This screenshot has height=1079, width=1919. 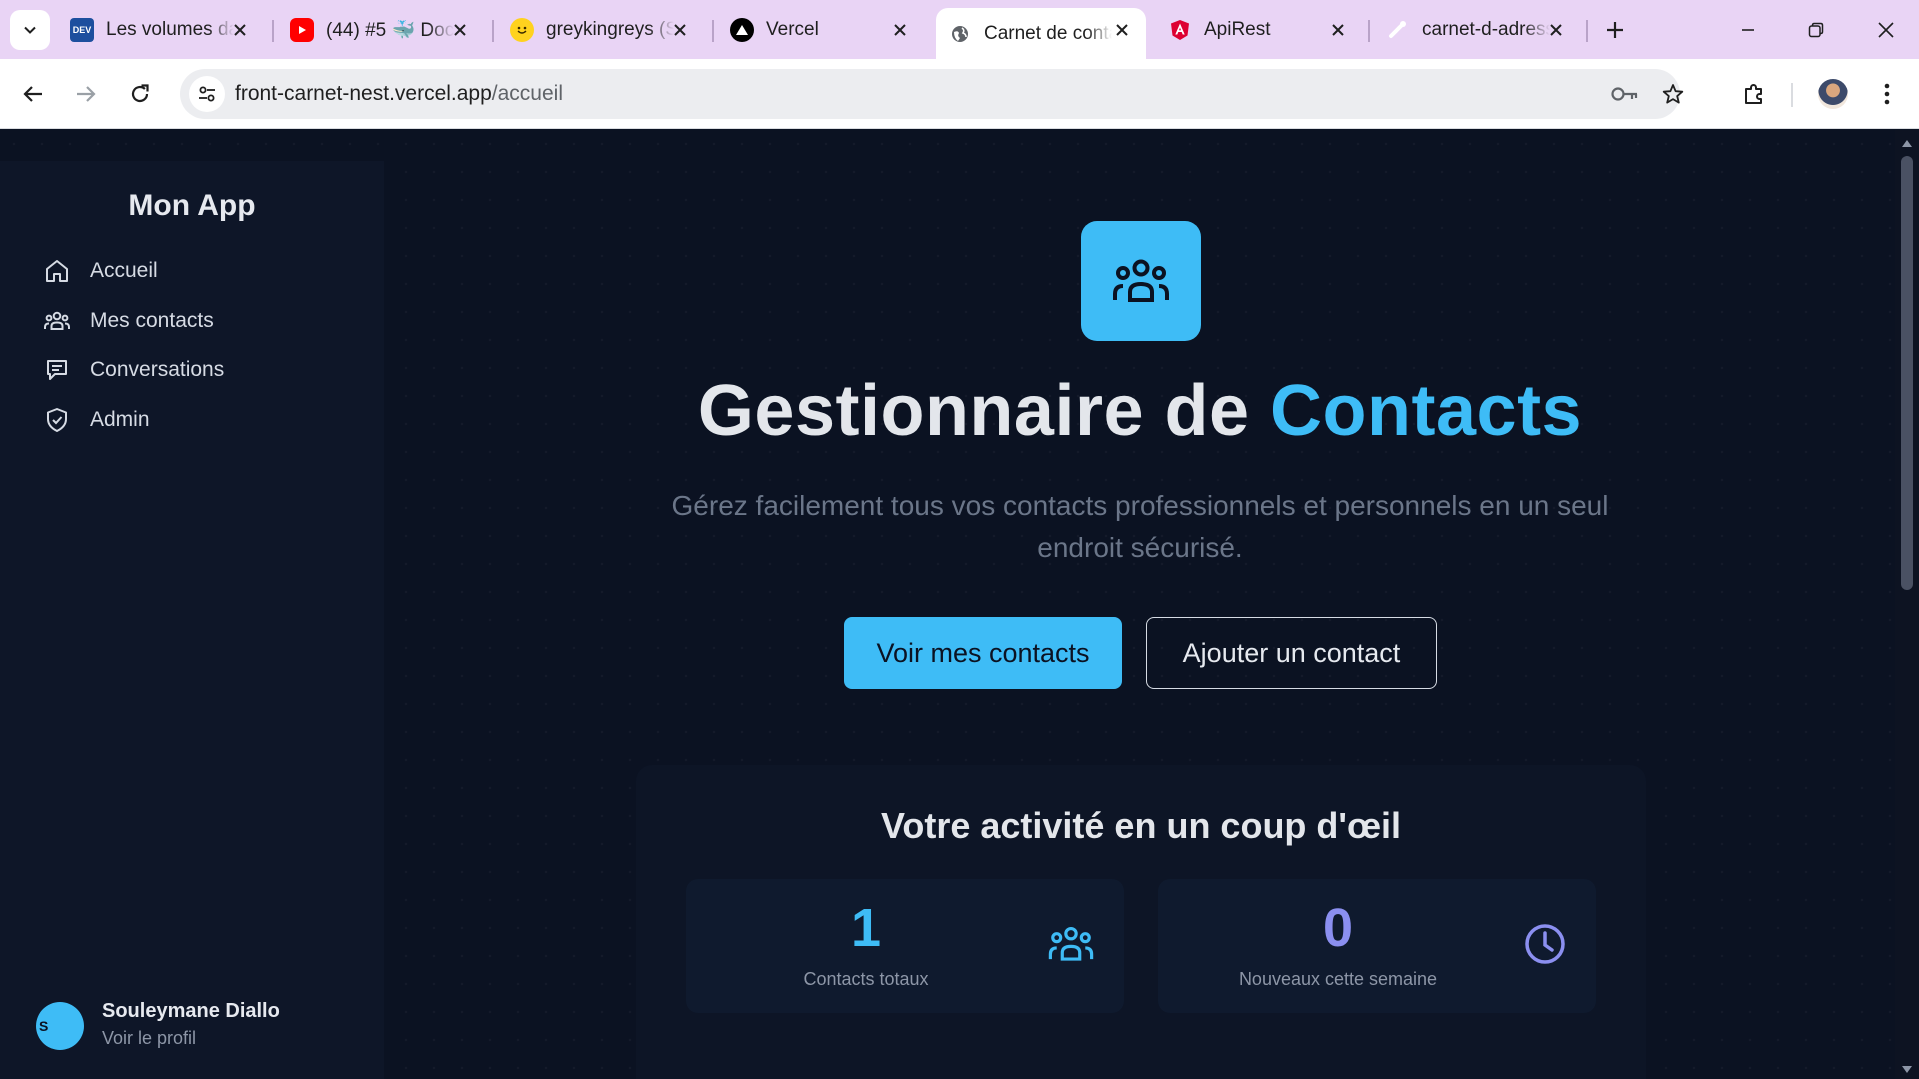 What do you see at coordinates (152, 320) in the screenshot?
I see `sidebar-item-label: Mes contacts` at bounding box center [152, 320].